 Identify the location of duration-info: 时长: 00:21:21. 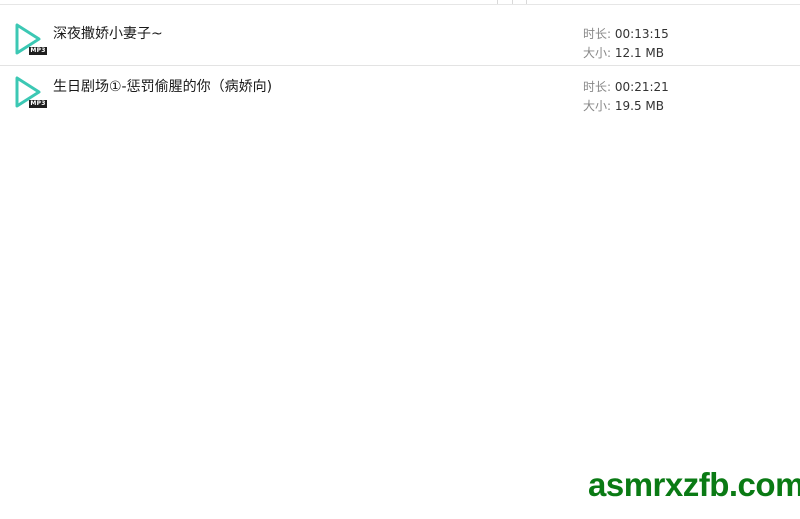
(626, 86).